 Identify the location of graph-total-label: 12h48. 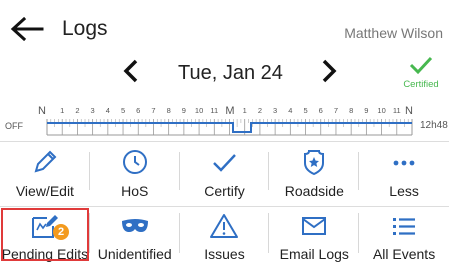
(434, 125).